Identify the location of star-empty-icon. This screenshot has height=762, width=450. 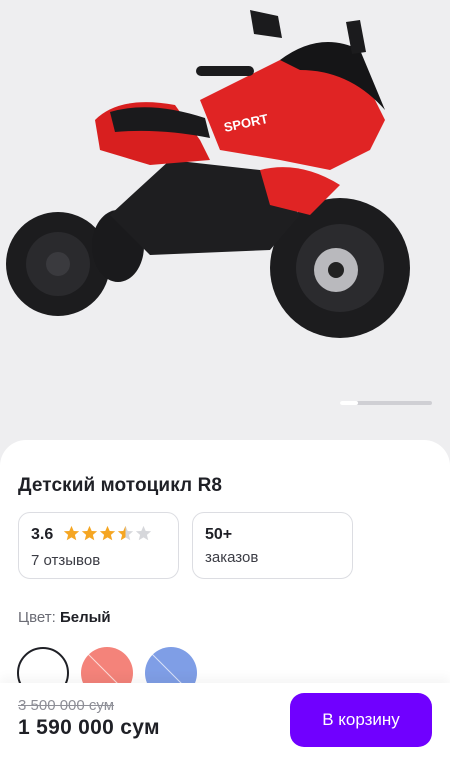
(143, 533).